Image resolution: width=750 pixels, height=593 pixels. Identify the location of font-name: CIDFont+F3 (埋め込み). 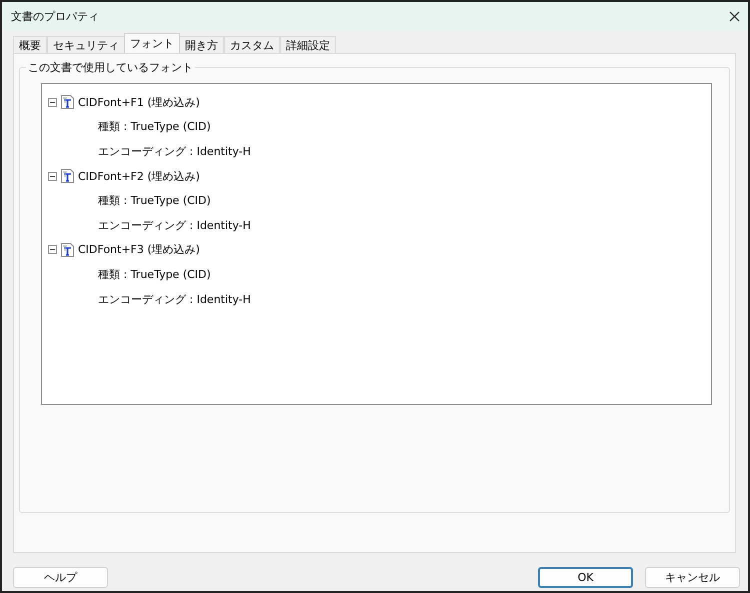
(139, 250).